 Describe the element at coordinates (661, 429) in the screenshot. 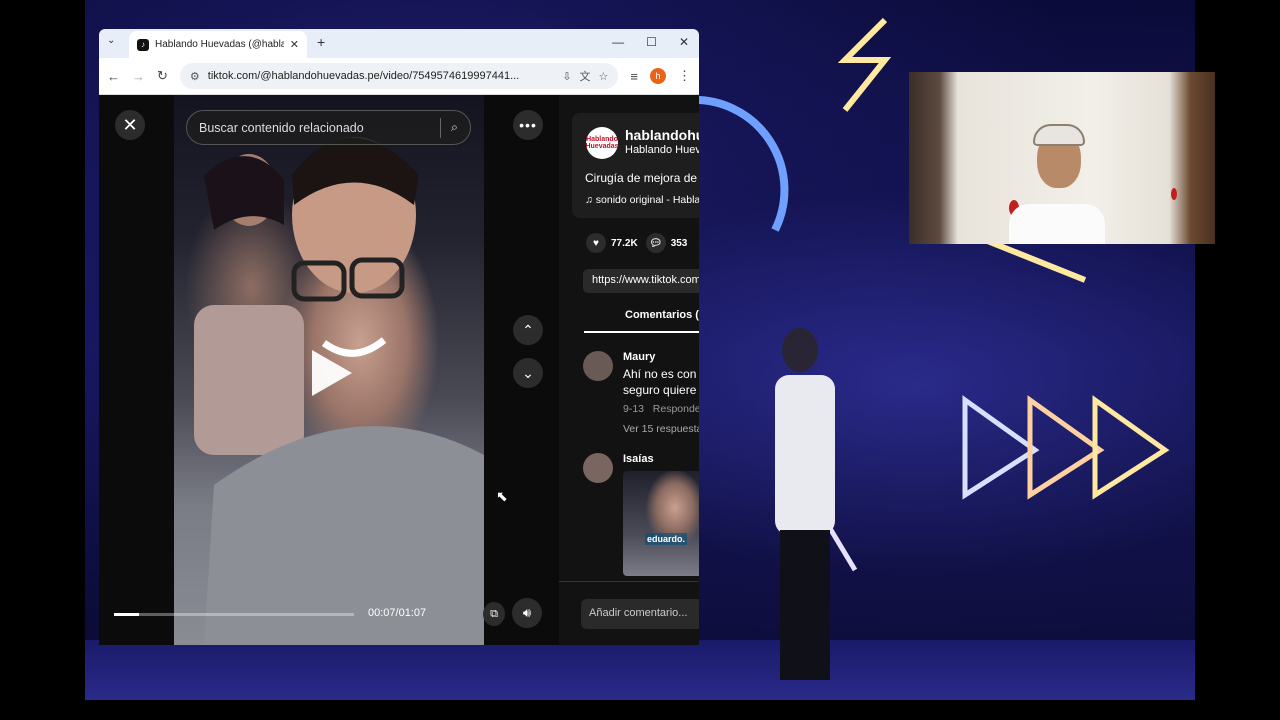

I see `view-replies-link: Ver 15 respuestas` at that location.